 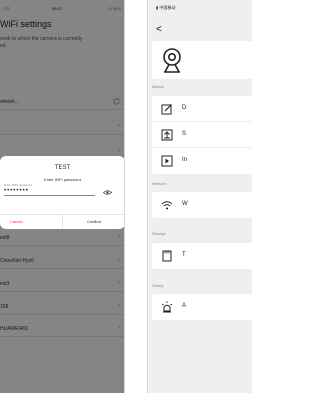 I want to click on settings-row-label: S, so click(x=184, y=134).